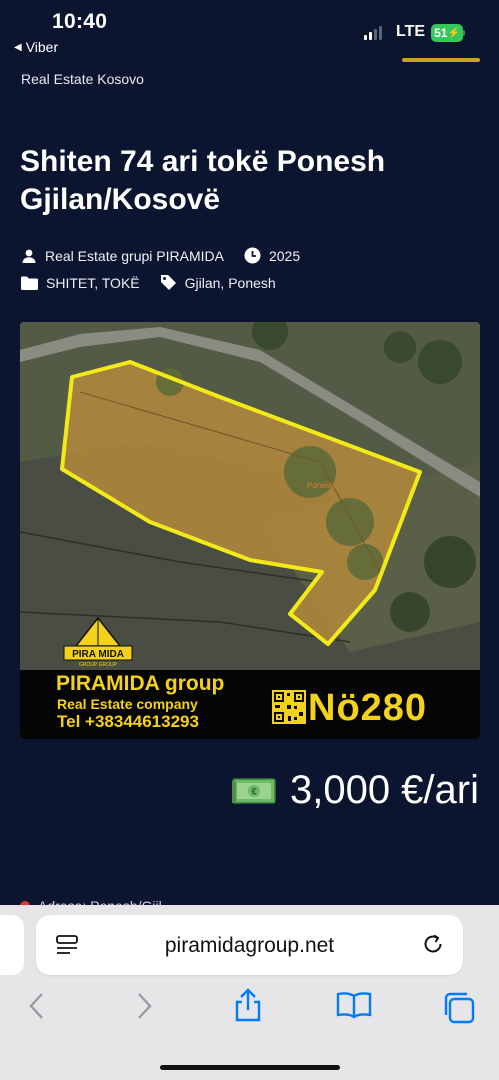  What do you see at coordinates (158, 282) in the screenshot?
I see `article-taxonomy-row: SHITET, TOKË Gjilan, Ponesh` at bounding box center [158, 282].